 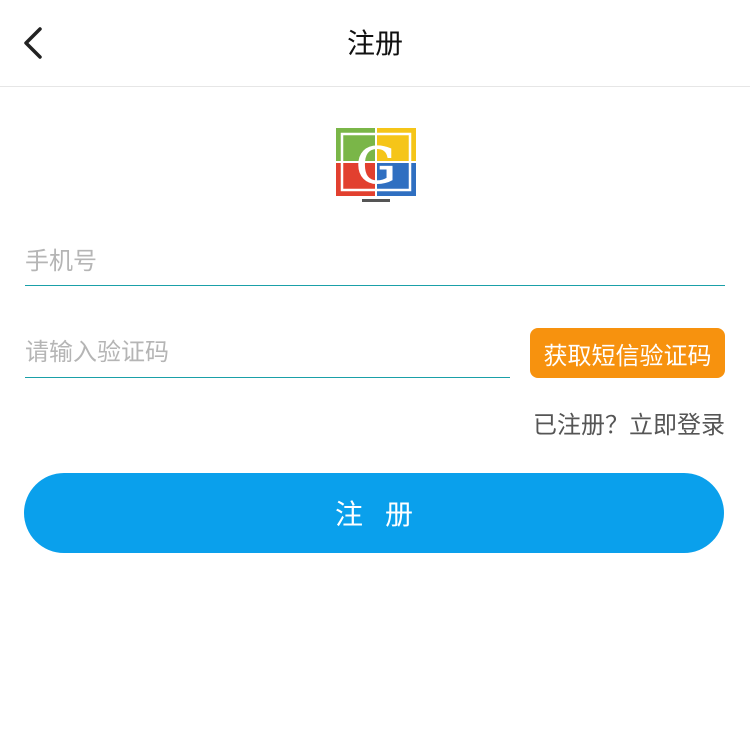 I want to click on page-title: 注册, so click(x=374, y=43).